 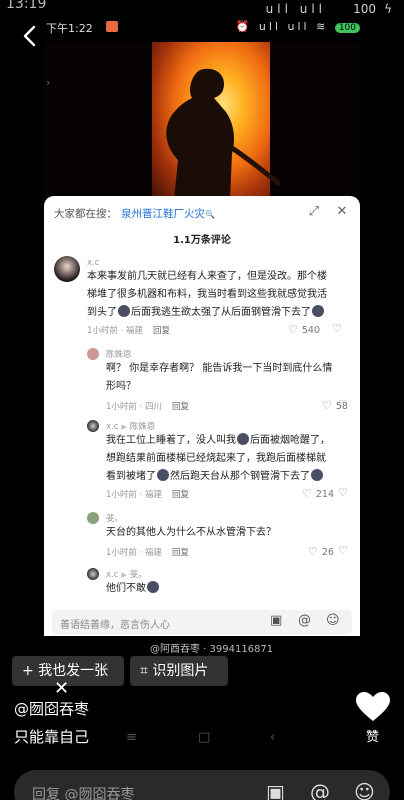 What do you see at coordinates (327, 552) in the screenshot?
I see `like-number: 26` at bounding box center [327, 552].